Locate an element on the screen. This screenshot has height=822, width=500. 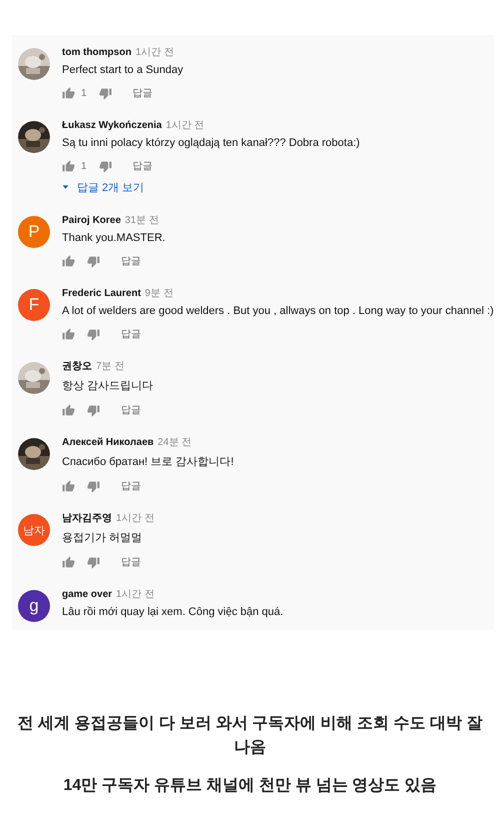
comment-text: A lot of welders are good welders . But you , allways on top . Long way to your channel :) is located at coordinates (278, 311).